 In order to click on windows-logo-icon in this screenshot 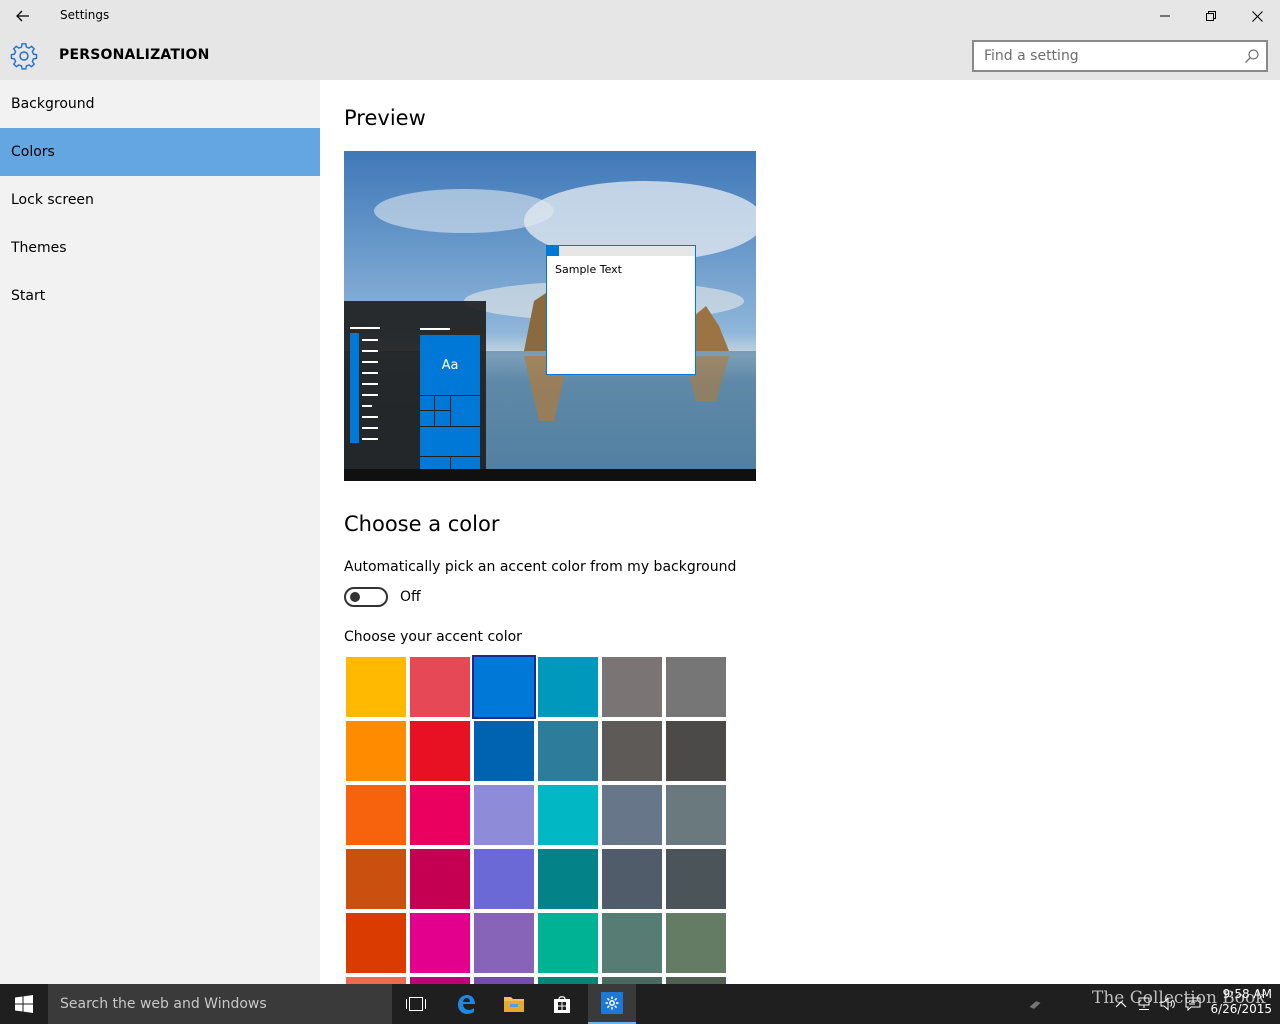, I will do `click(24, 1004)`.